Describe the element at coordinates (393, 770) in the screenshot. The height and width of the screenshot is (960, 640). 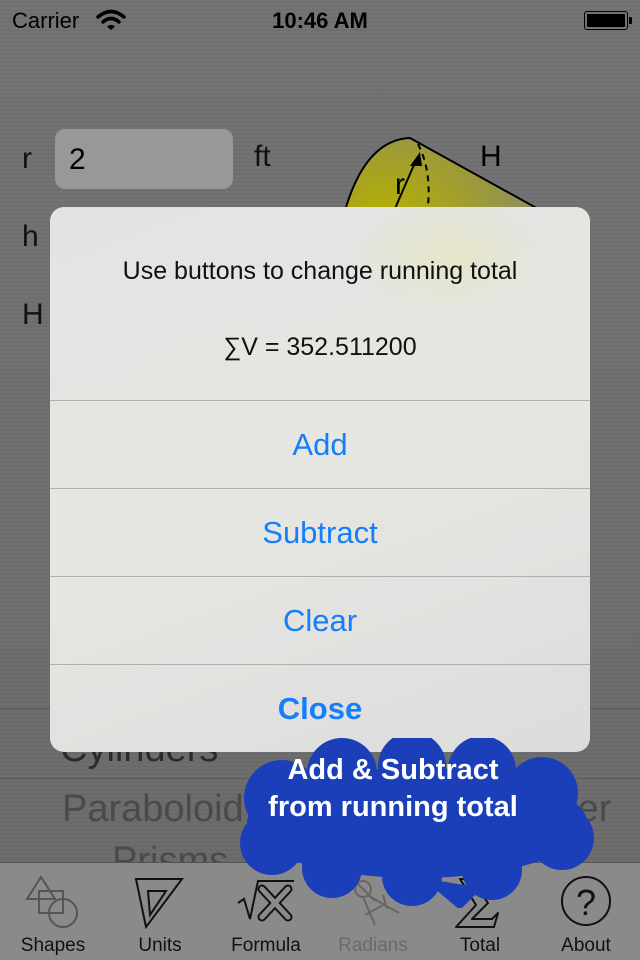
I see `tooltip-line: Add & Subtract` at that location.